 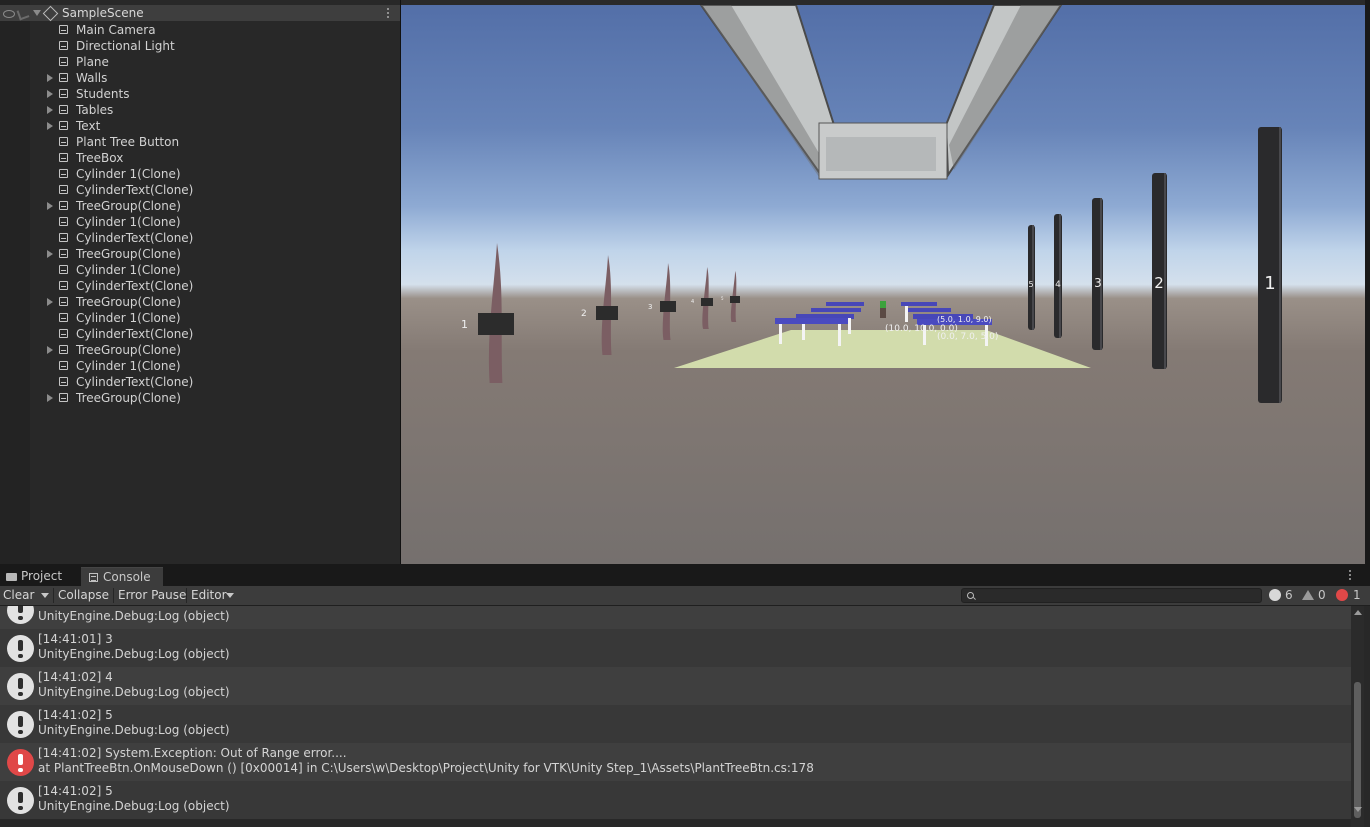 What do you see at coordinates (685, 596) in the screenshot?
I see `console-toolbar: Clear Collapse Error Pause Editor 6 0 1` at bounding box center [685, 596].